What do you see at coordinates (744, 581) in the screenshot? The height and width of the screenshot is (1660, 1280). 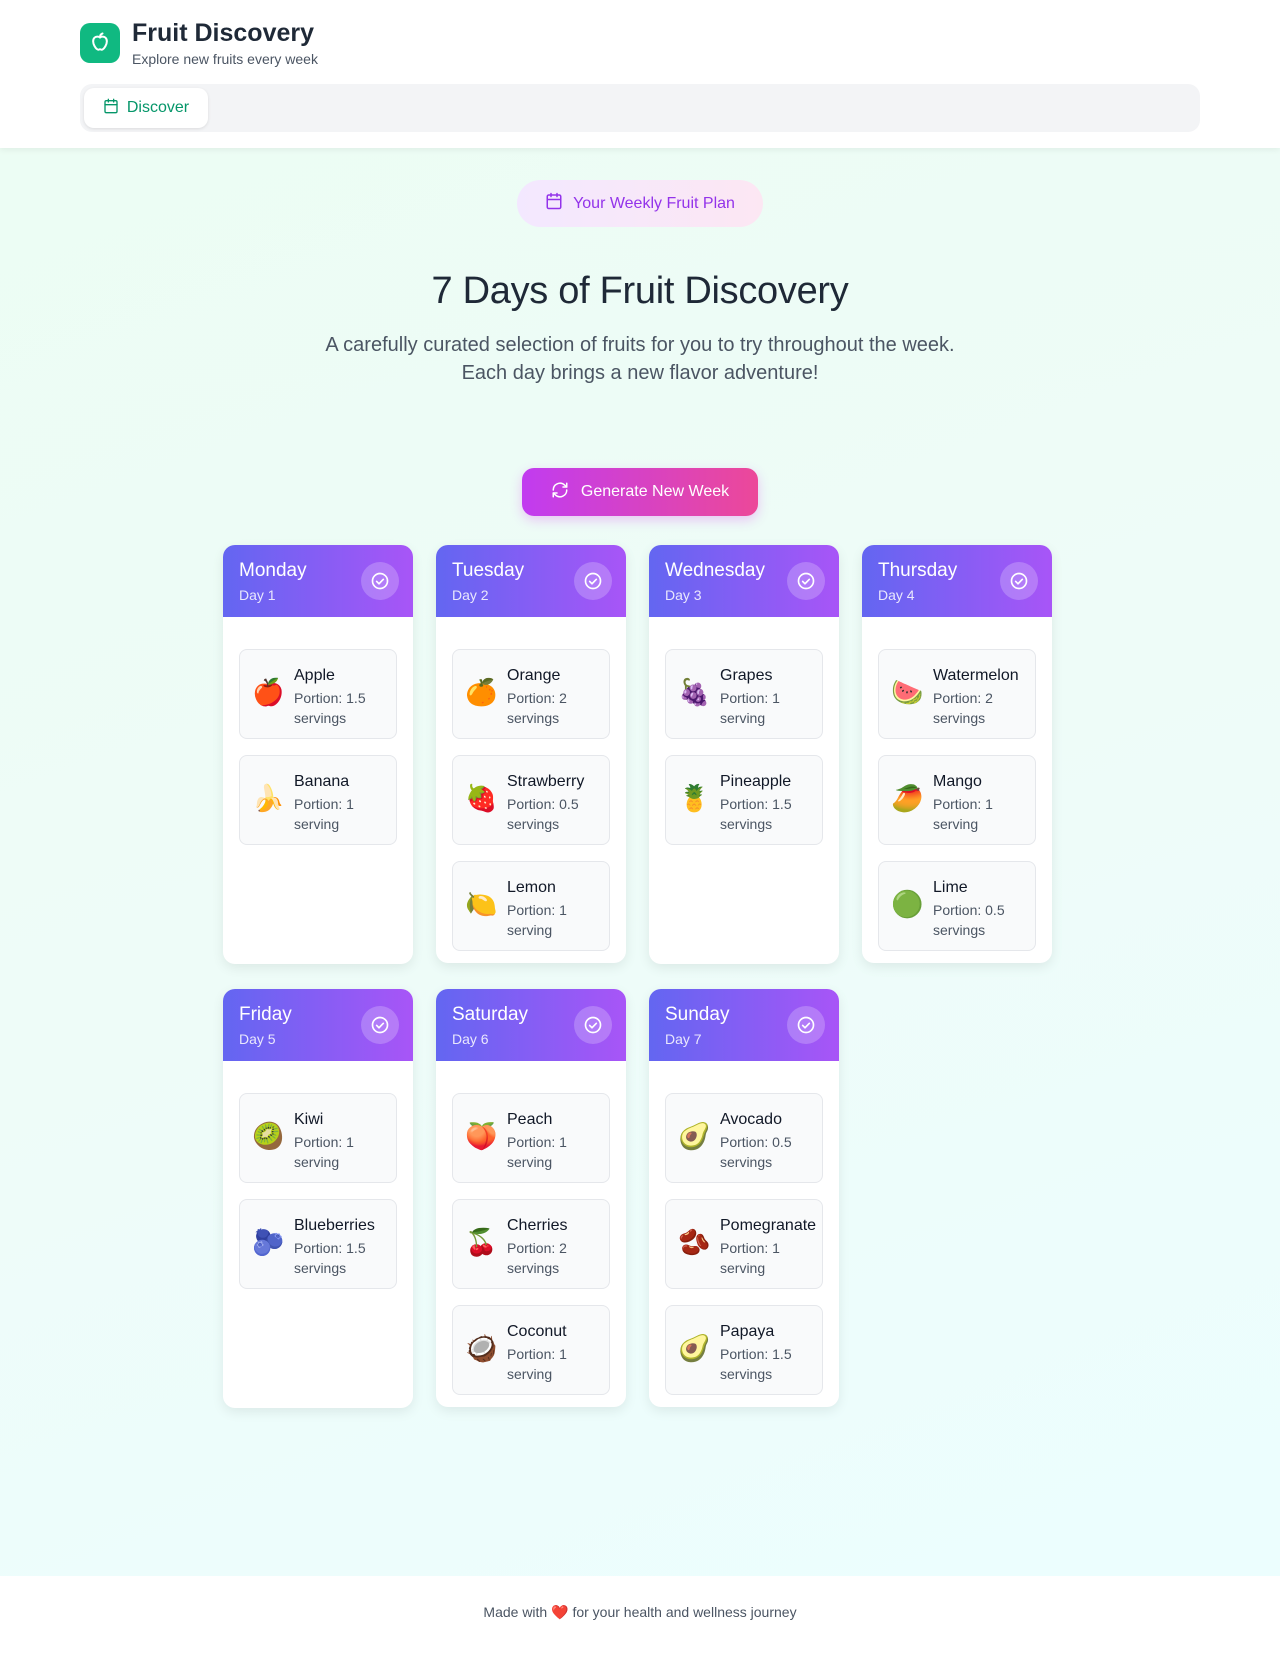 I see `day-header: Wednesday Day 3` at bounding box center [744, 581].